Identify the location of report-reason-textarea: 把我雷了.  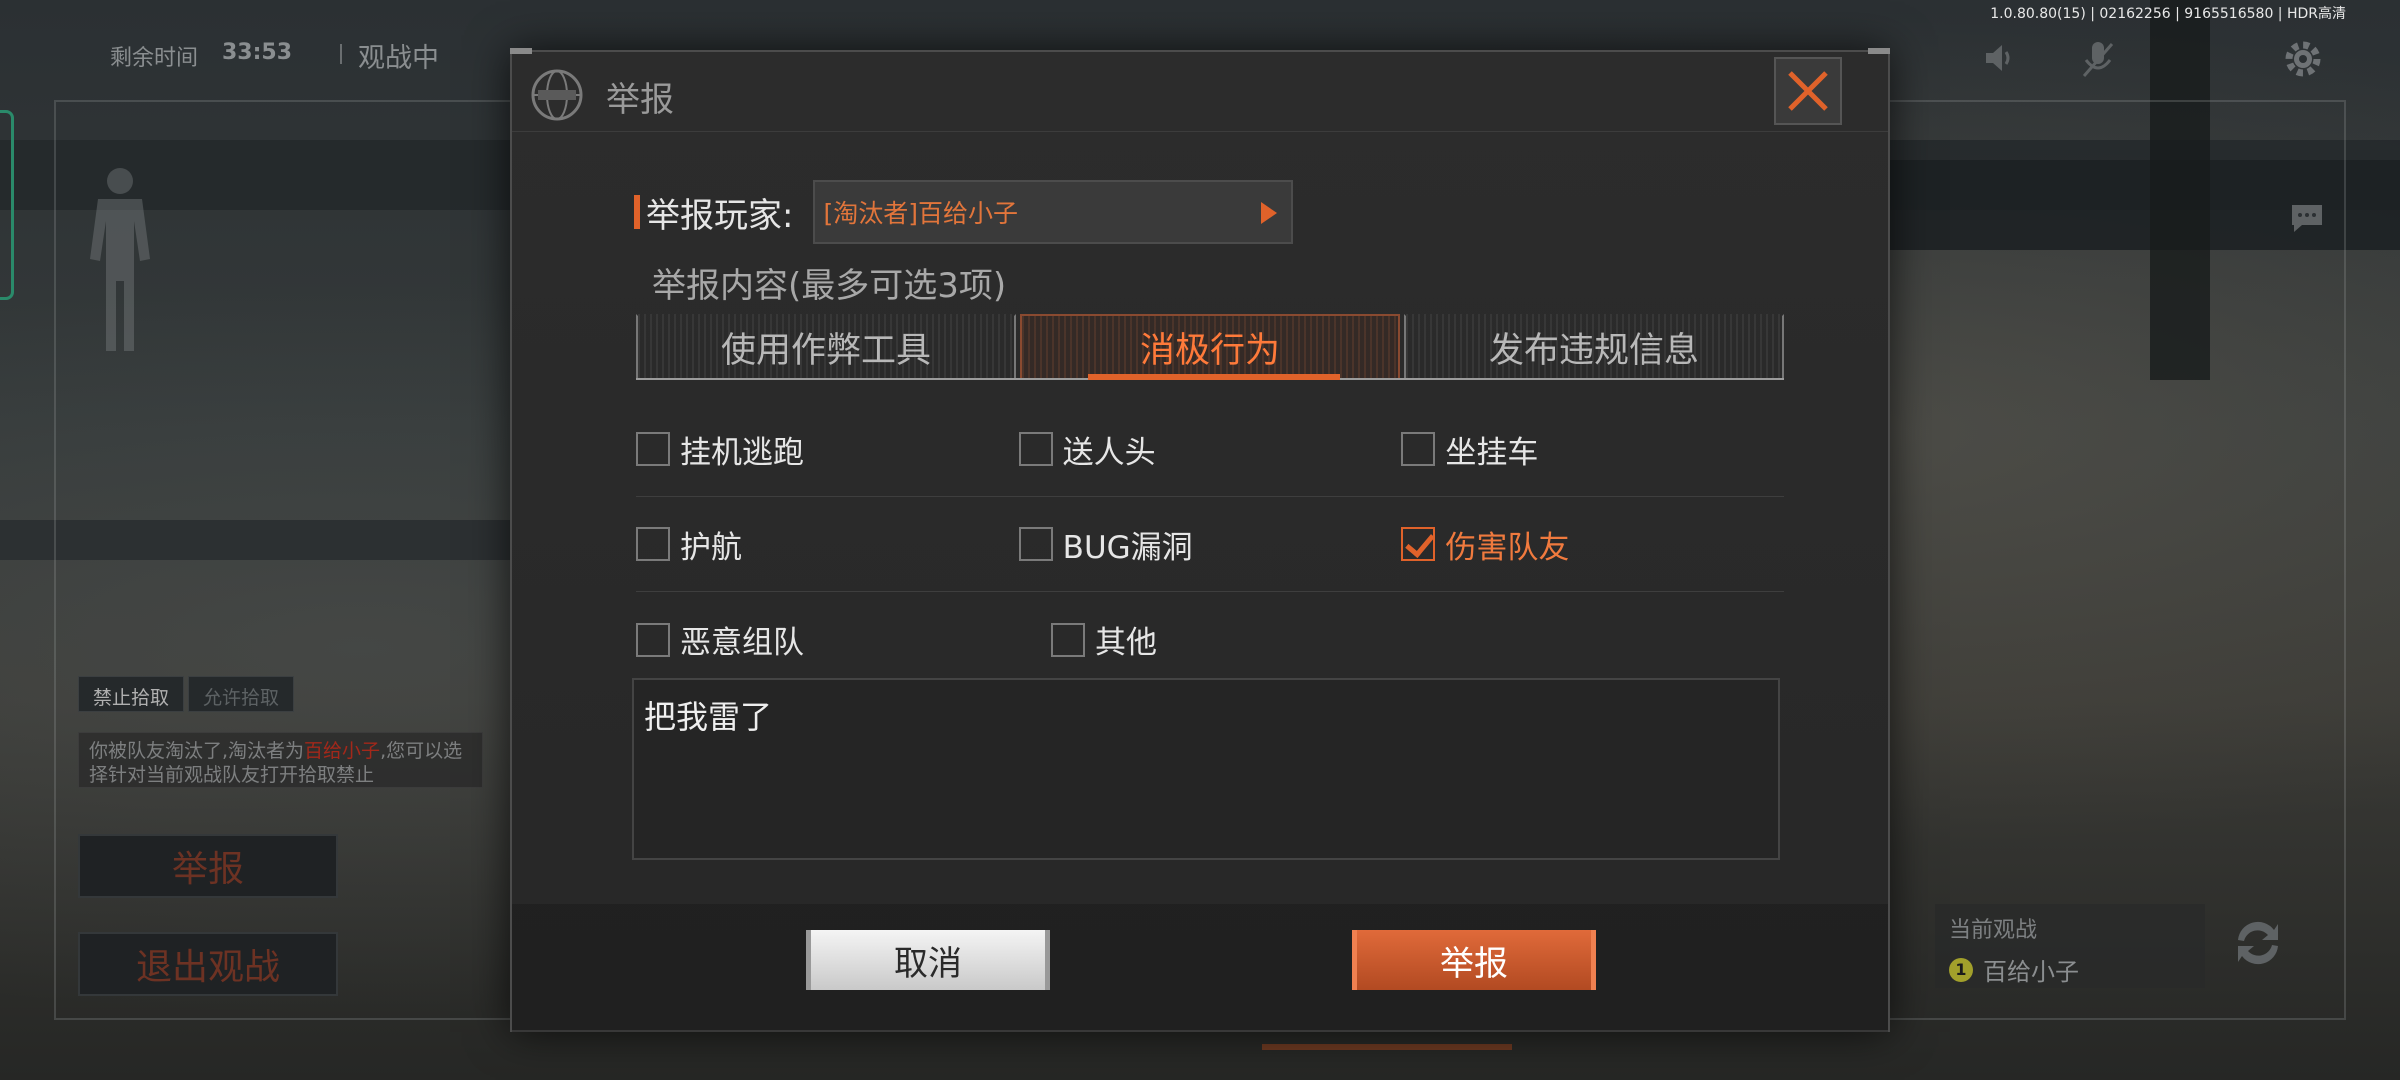
(1206, 769).